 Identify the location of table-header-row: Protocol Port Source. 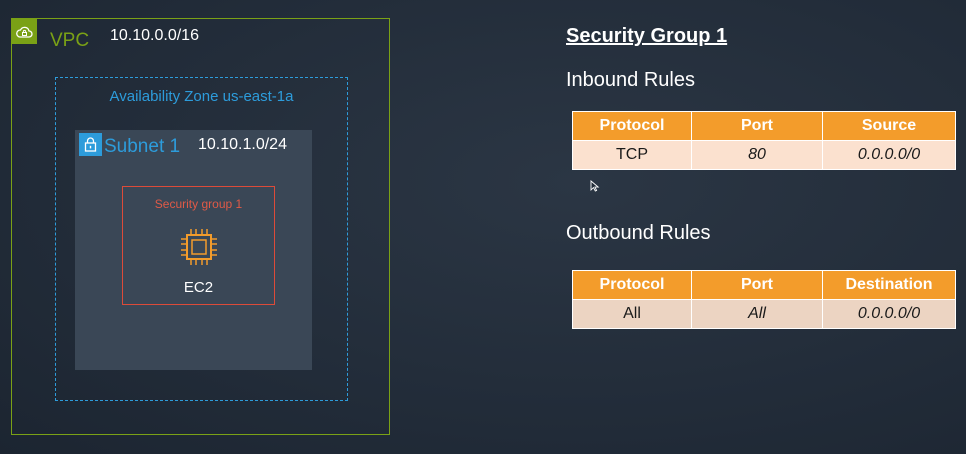
(764, 126).